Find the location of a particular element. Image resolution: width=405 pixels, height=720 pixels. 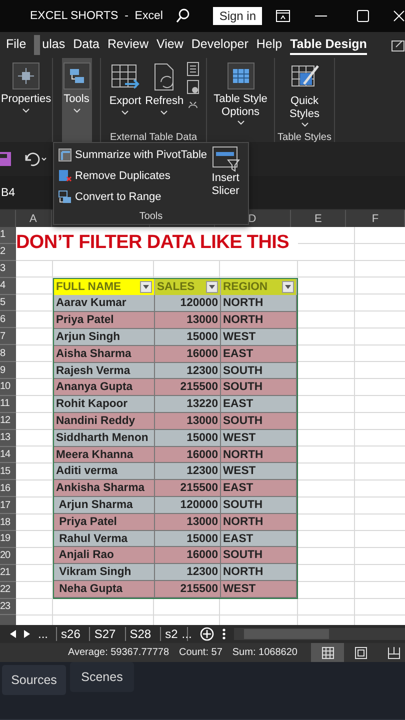

menu-item: Remove Duplicates is located at coordinates (133, 176).